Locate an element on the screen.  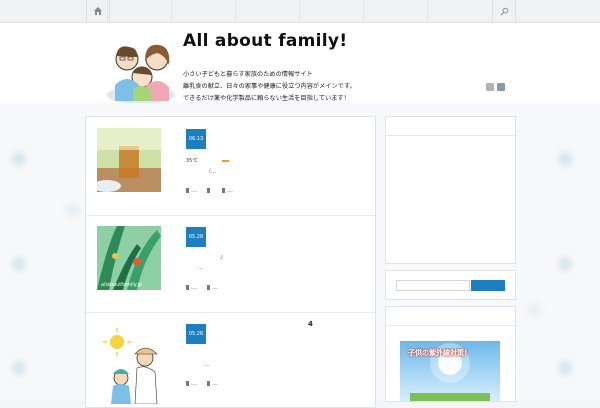
sidebar-banner-widget: 子供の紫外線対策！ is located at coordinates (450, 354).